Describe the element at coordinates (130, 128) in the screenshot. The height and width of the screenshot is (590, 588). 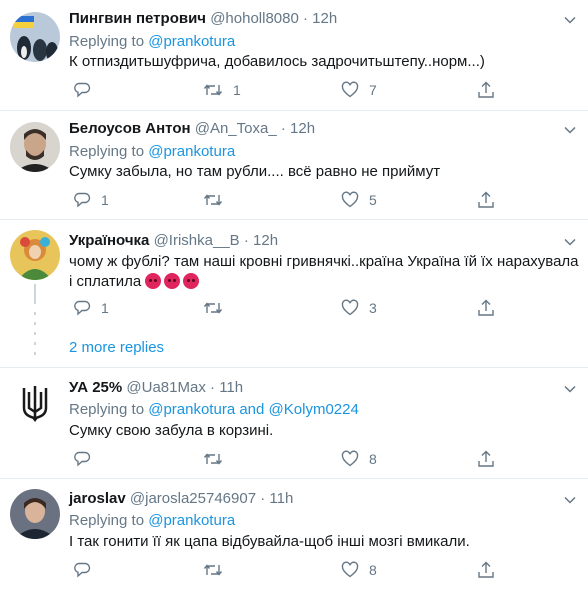
I see `display-name: Белоусов Антон` at that location.